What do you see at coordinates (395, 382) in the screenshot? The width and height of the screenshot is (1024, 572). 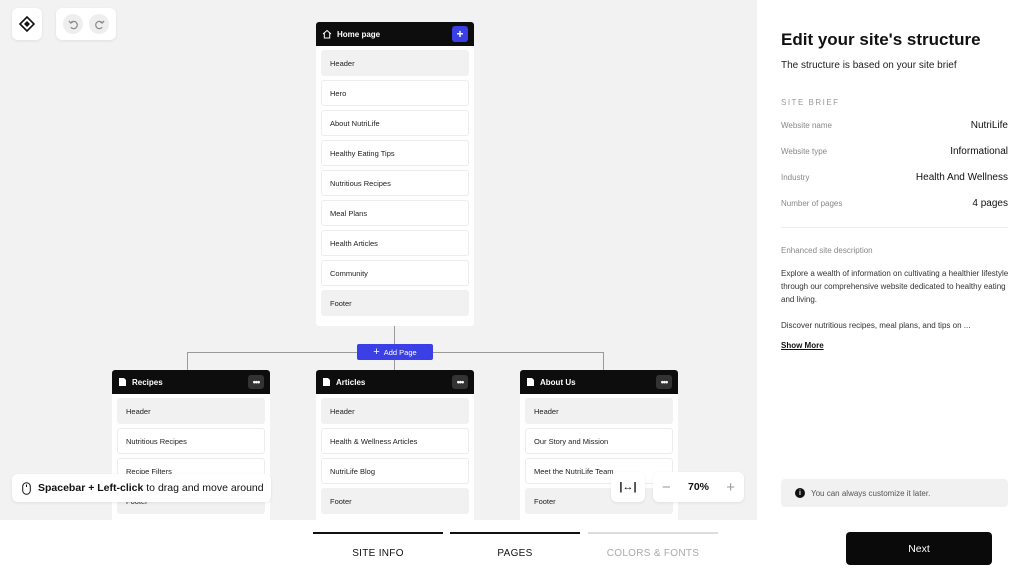 I see `card-header: Articles •••` at bounding box center [395, 382].